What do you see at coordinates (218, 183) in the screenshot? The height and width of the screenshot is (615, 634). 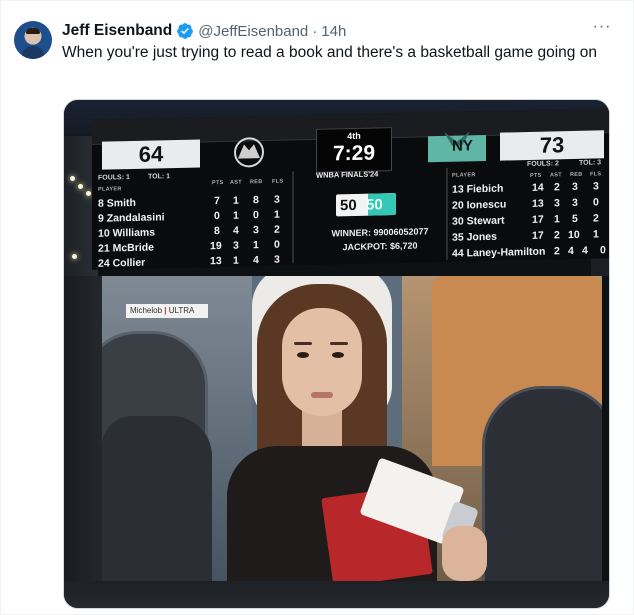 I see `left-col-pts: PTS` at bounding box center [218, 183].